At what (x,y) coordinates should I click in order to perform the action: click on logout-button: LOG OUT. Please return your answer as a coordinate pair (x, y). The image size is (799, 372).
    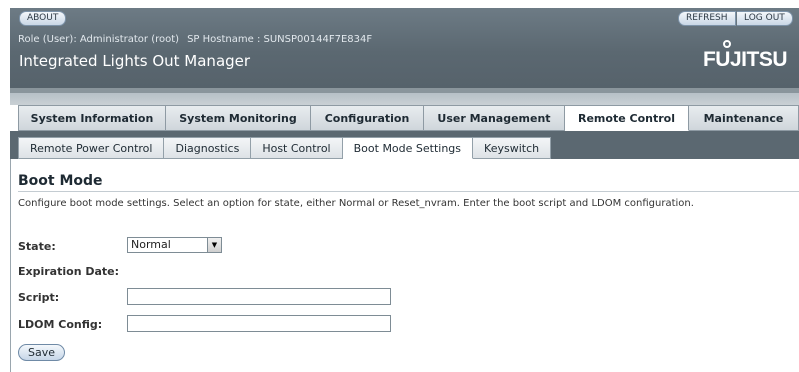
    Looking at the image, I should click on (765, 18).